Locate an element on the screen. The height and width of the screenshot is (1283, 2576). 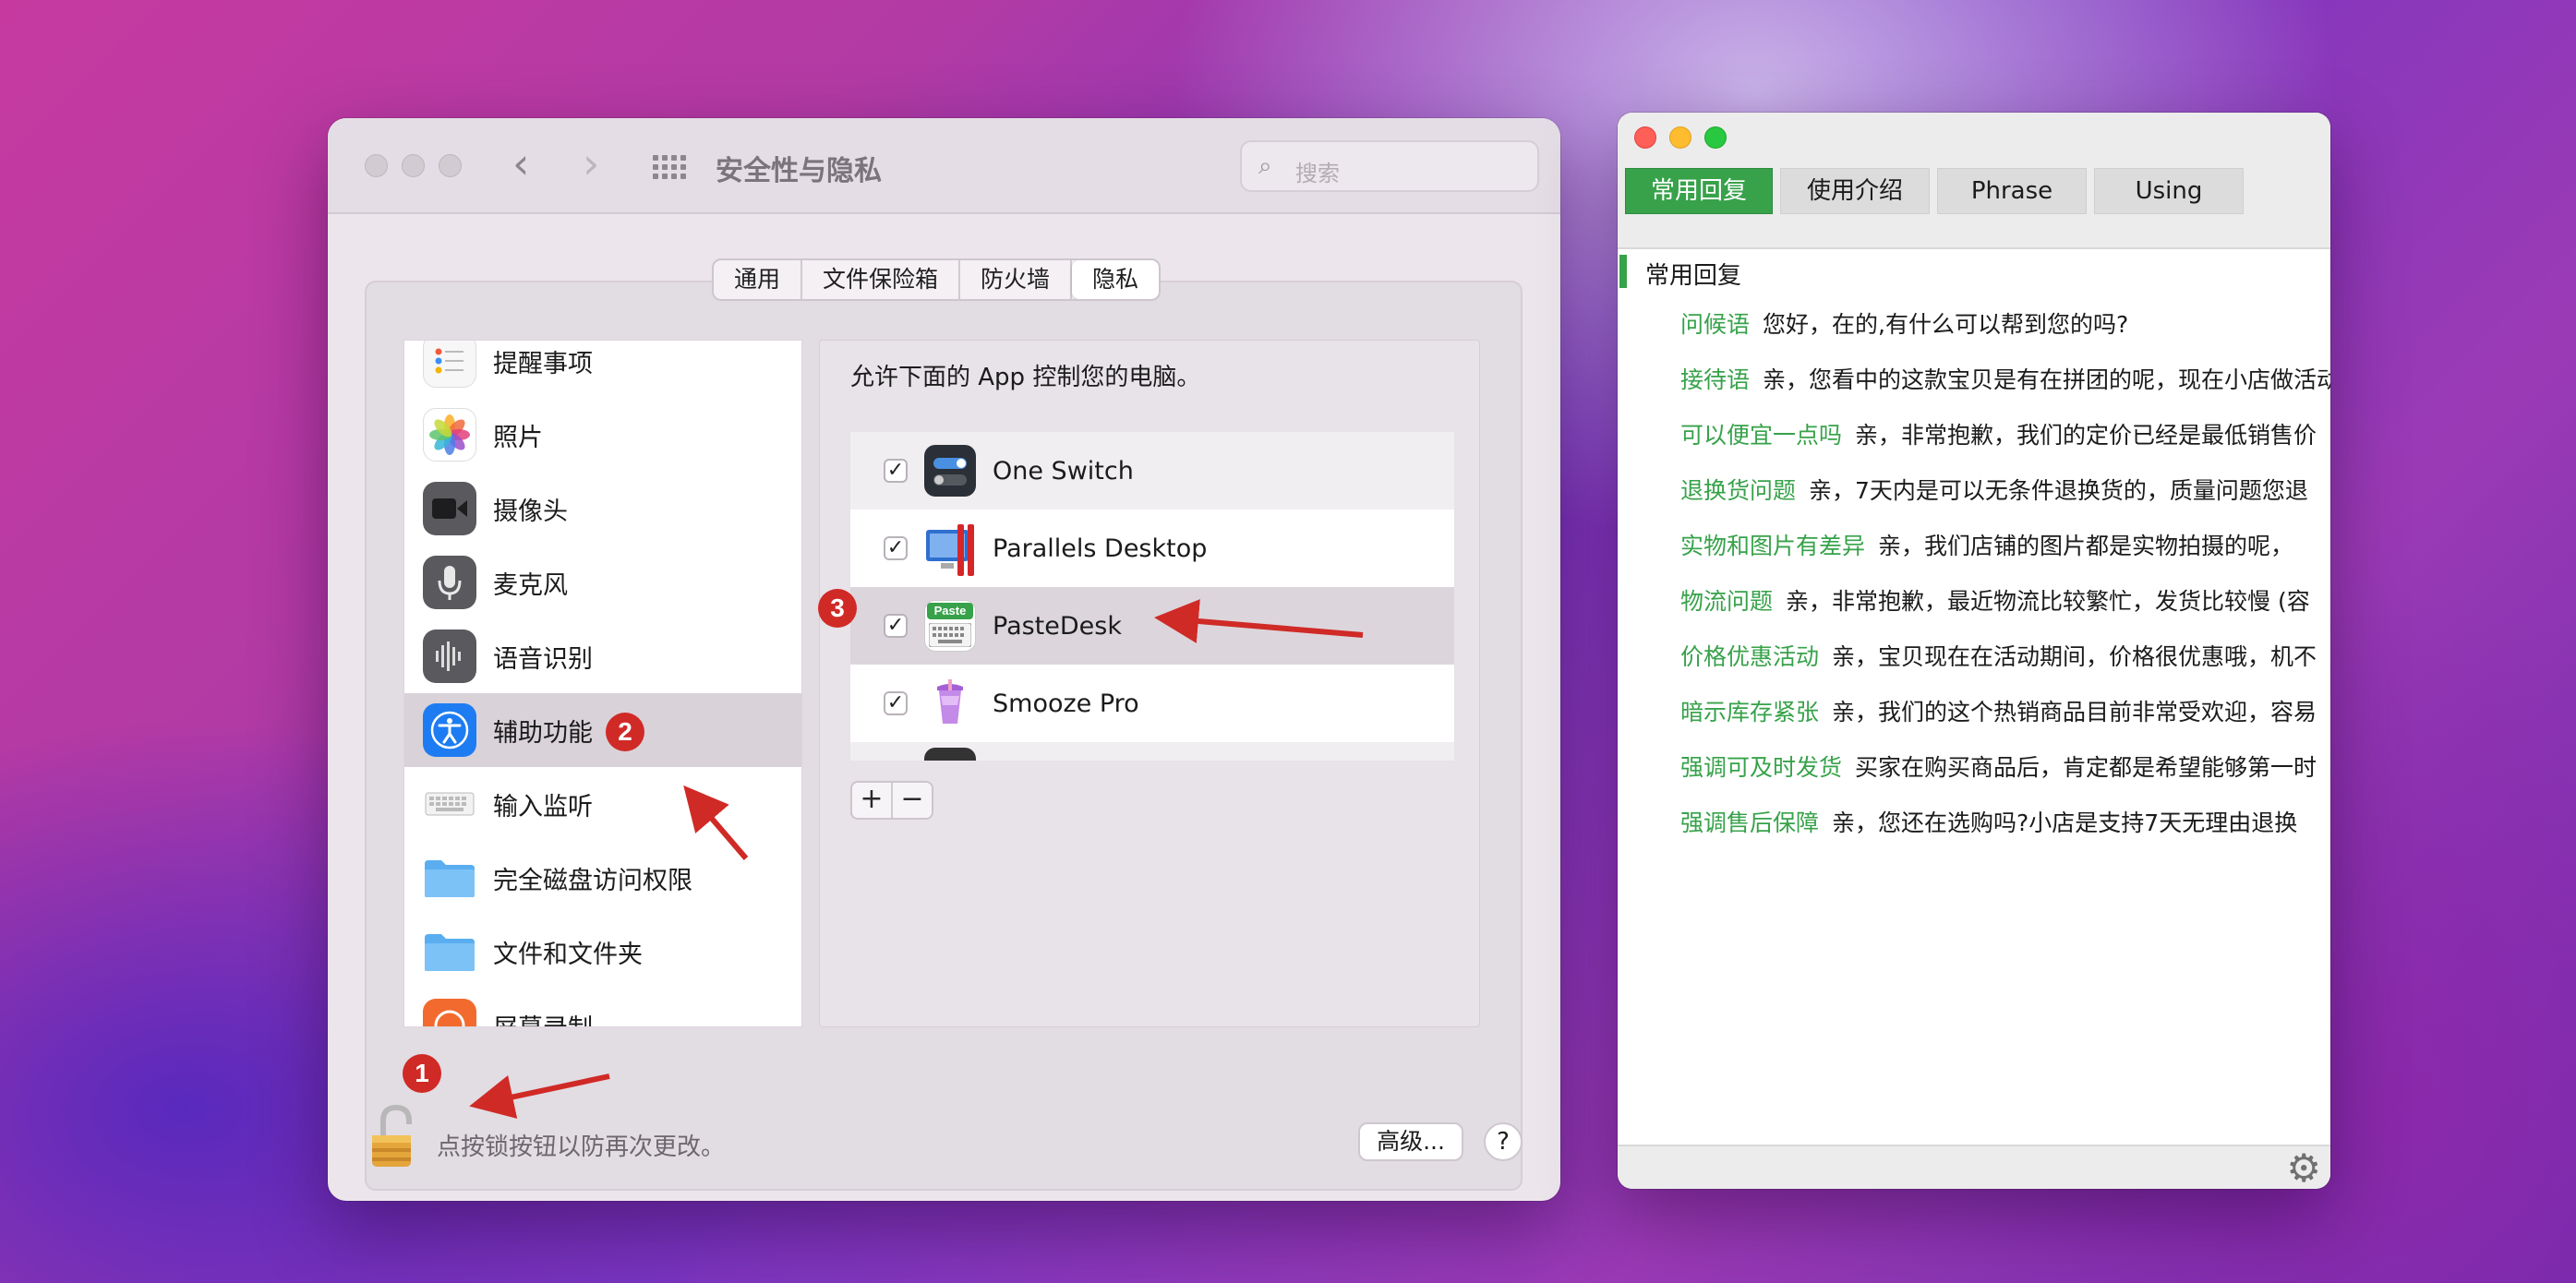
phrase-key: 实物和图片有差异 is located at coordinates (1773, 546).